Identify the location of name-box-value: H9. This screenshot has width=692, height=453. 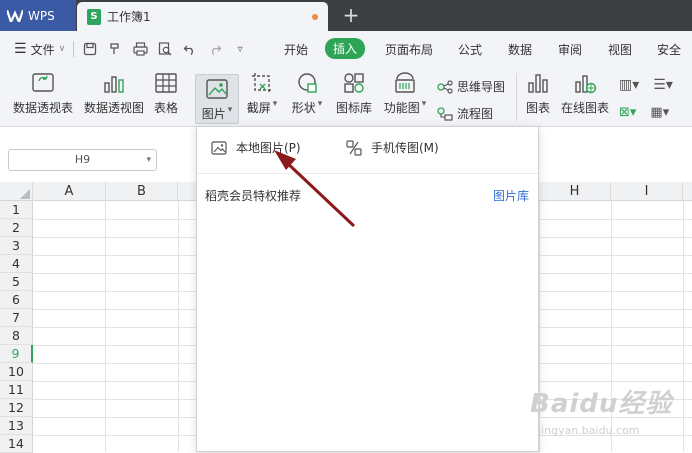
(82, 159).